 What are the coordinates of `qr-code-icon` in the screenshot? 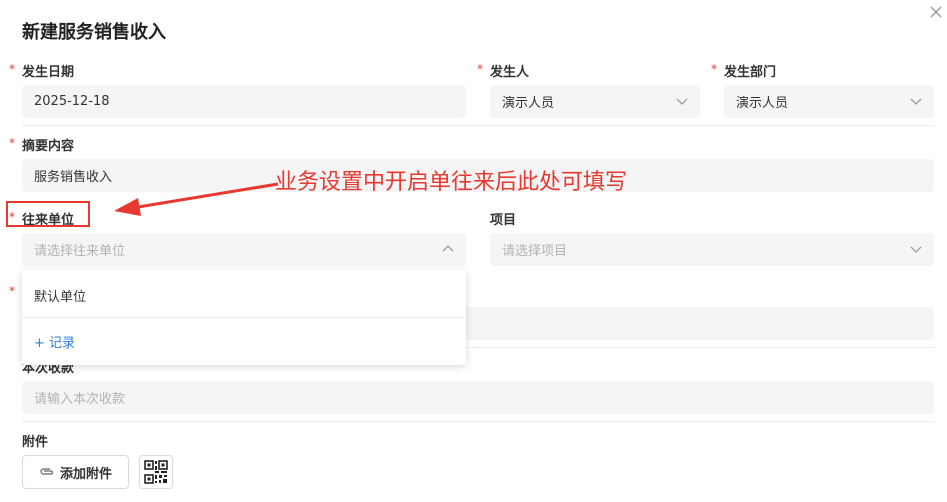 It's located at (156, 472).